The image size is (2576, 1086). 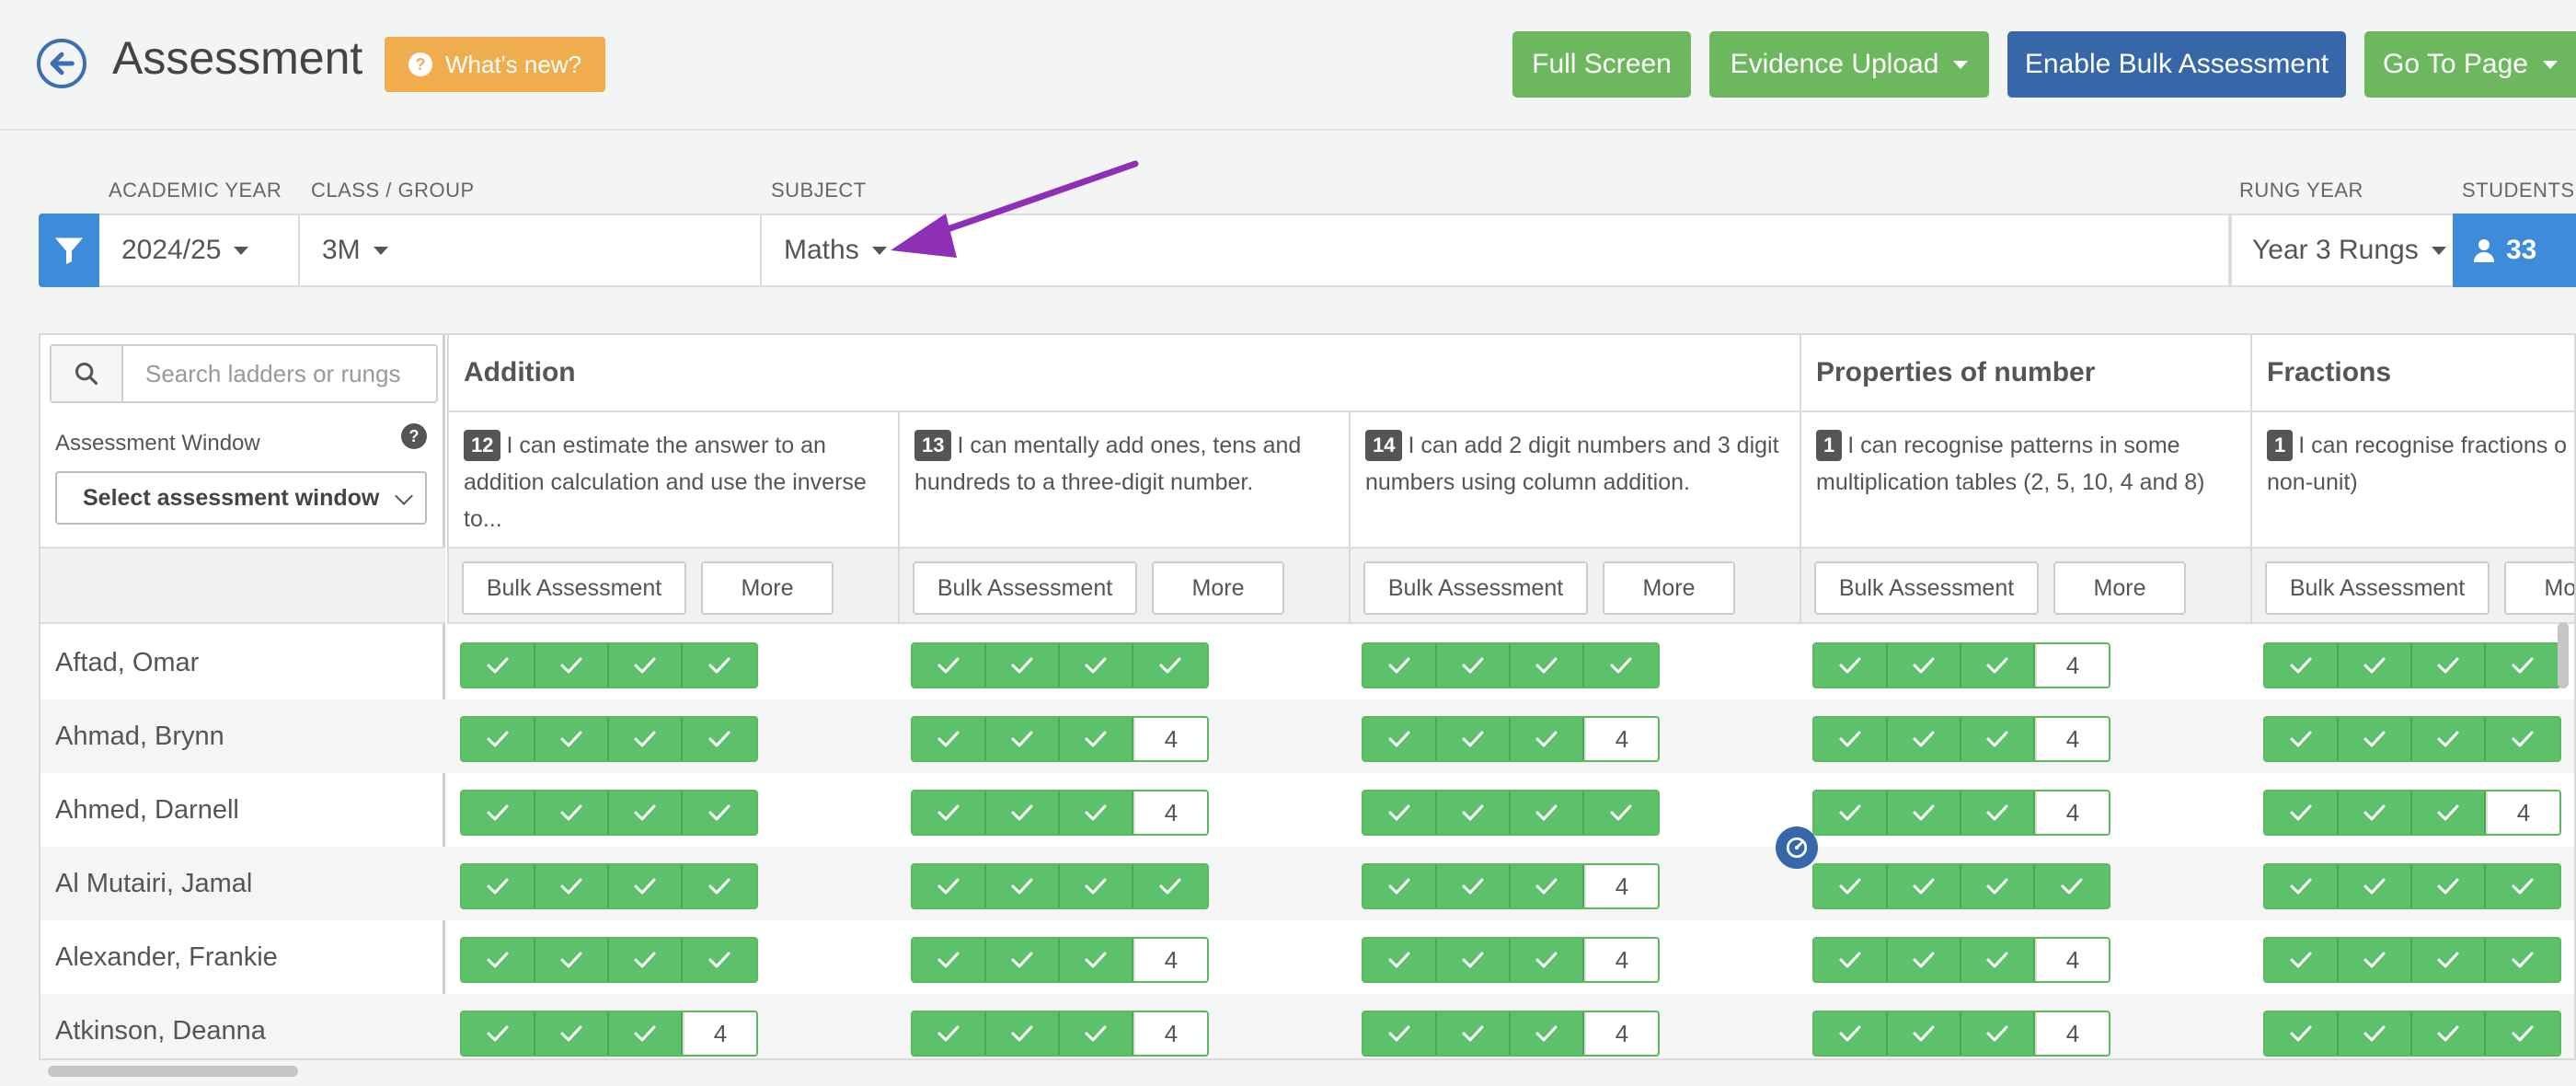 What do you see at coordinates (127, 662) in the screenshot?
I see `student-name: Aftad, Omar` at bounding box center [127, 662].